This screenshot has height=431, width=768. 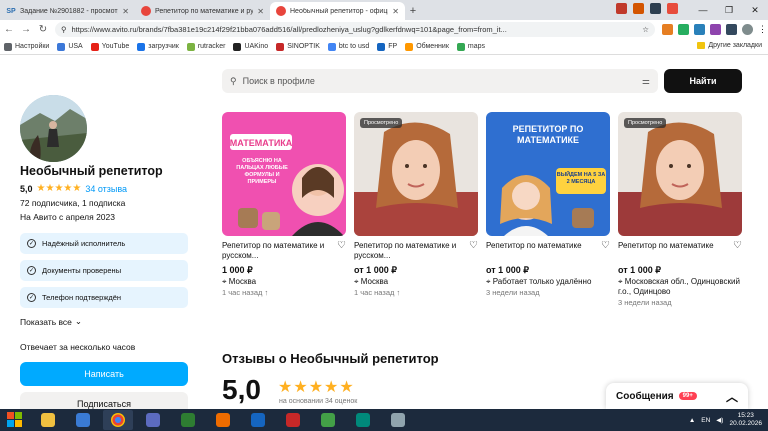 What do you see at coordinates (747, 29) in the screenshot?
I see `profile-avatar-icon` at bounding box center [747, 29].